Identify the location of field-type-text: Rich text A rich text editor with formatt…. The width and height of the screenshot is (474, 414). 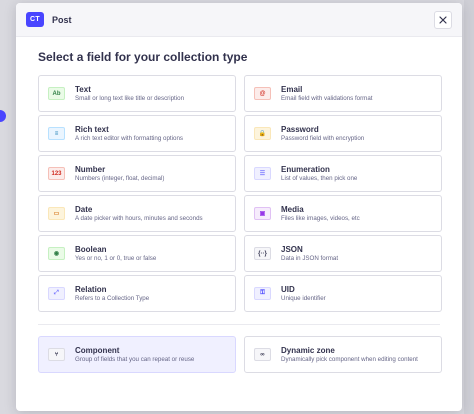
(129, 133).